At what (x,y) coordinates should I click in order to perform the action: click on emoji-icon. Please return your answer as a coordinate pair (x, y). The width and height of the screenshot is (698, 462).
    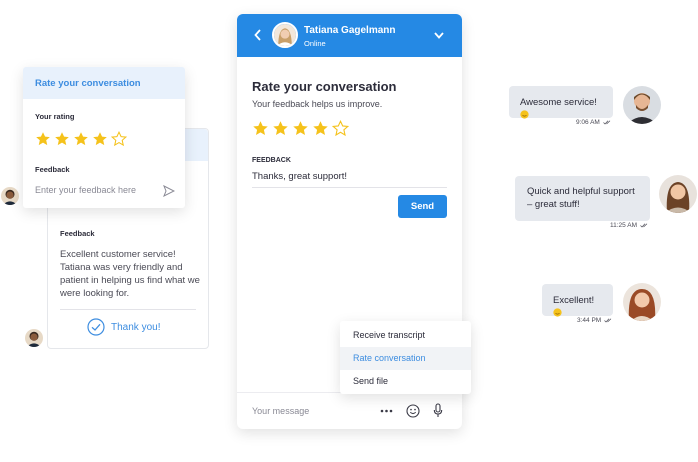
    Looking at the image, I should click on (413, 411).